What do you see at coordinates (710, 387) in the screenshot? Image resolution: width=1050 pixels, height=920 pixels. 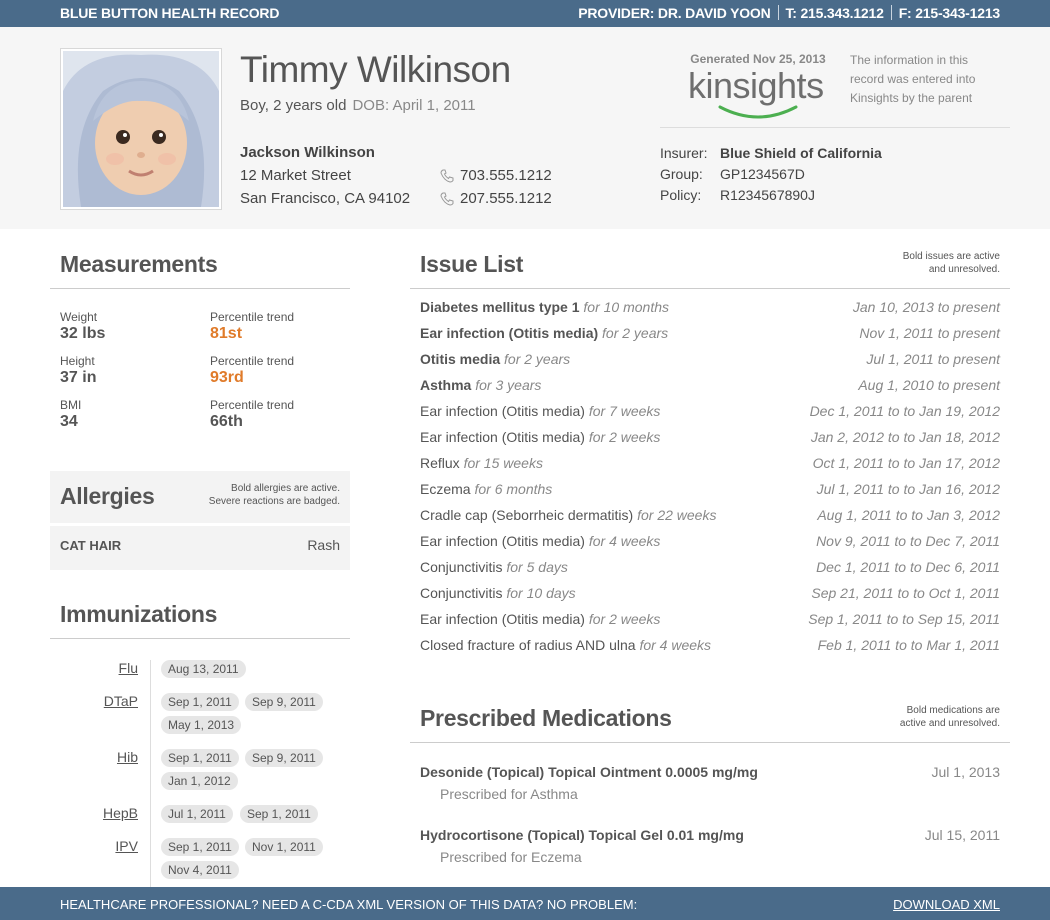 I see `issue-row: Asthma for 3 years Aug 1, 2010 to present` at bounding box center [710, 387].